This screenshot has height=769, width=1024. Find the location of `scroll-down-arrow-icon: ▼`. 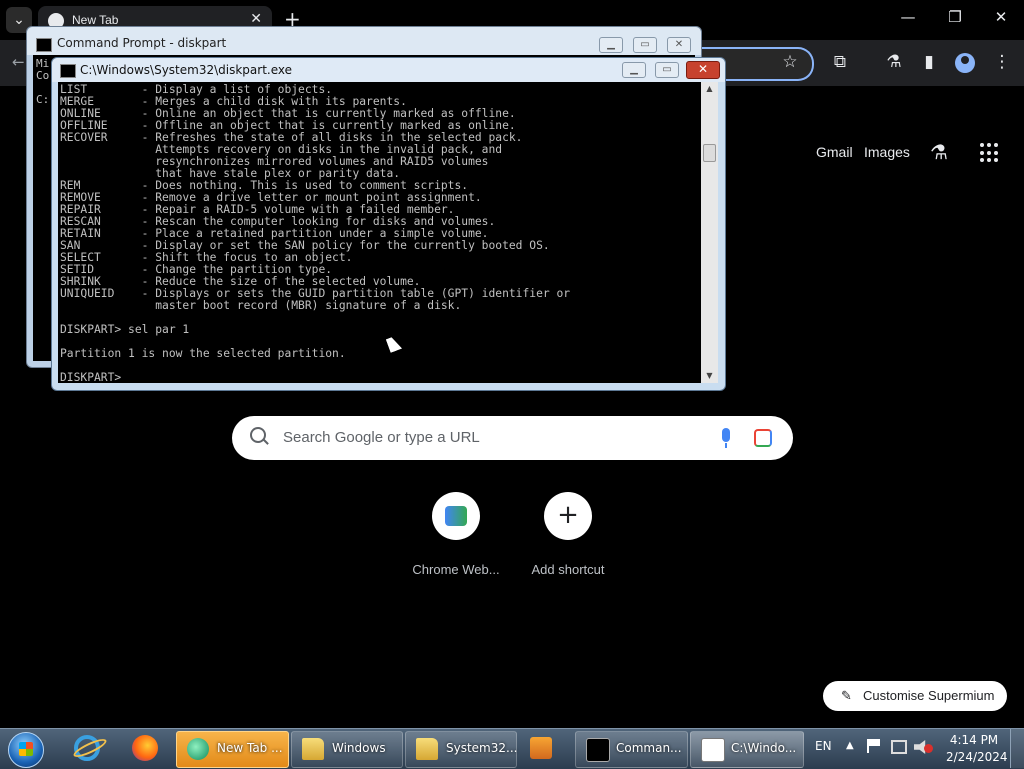

scroll-down-arrow-icon: ▼ is located at coordinates (709, 376).